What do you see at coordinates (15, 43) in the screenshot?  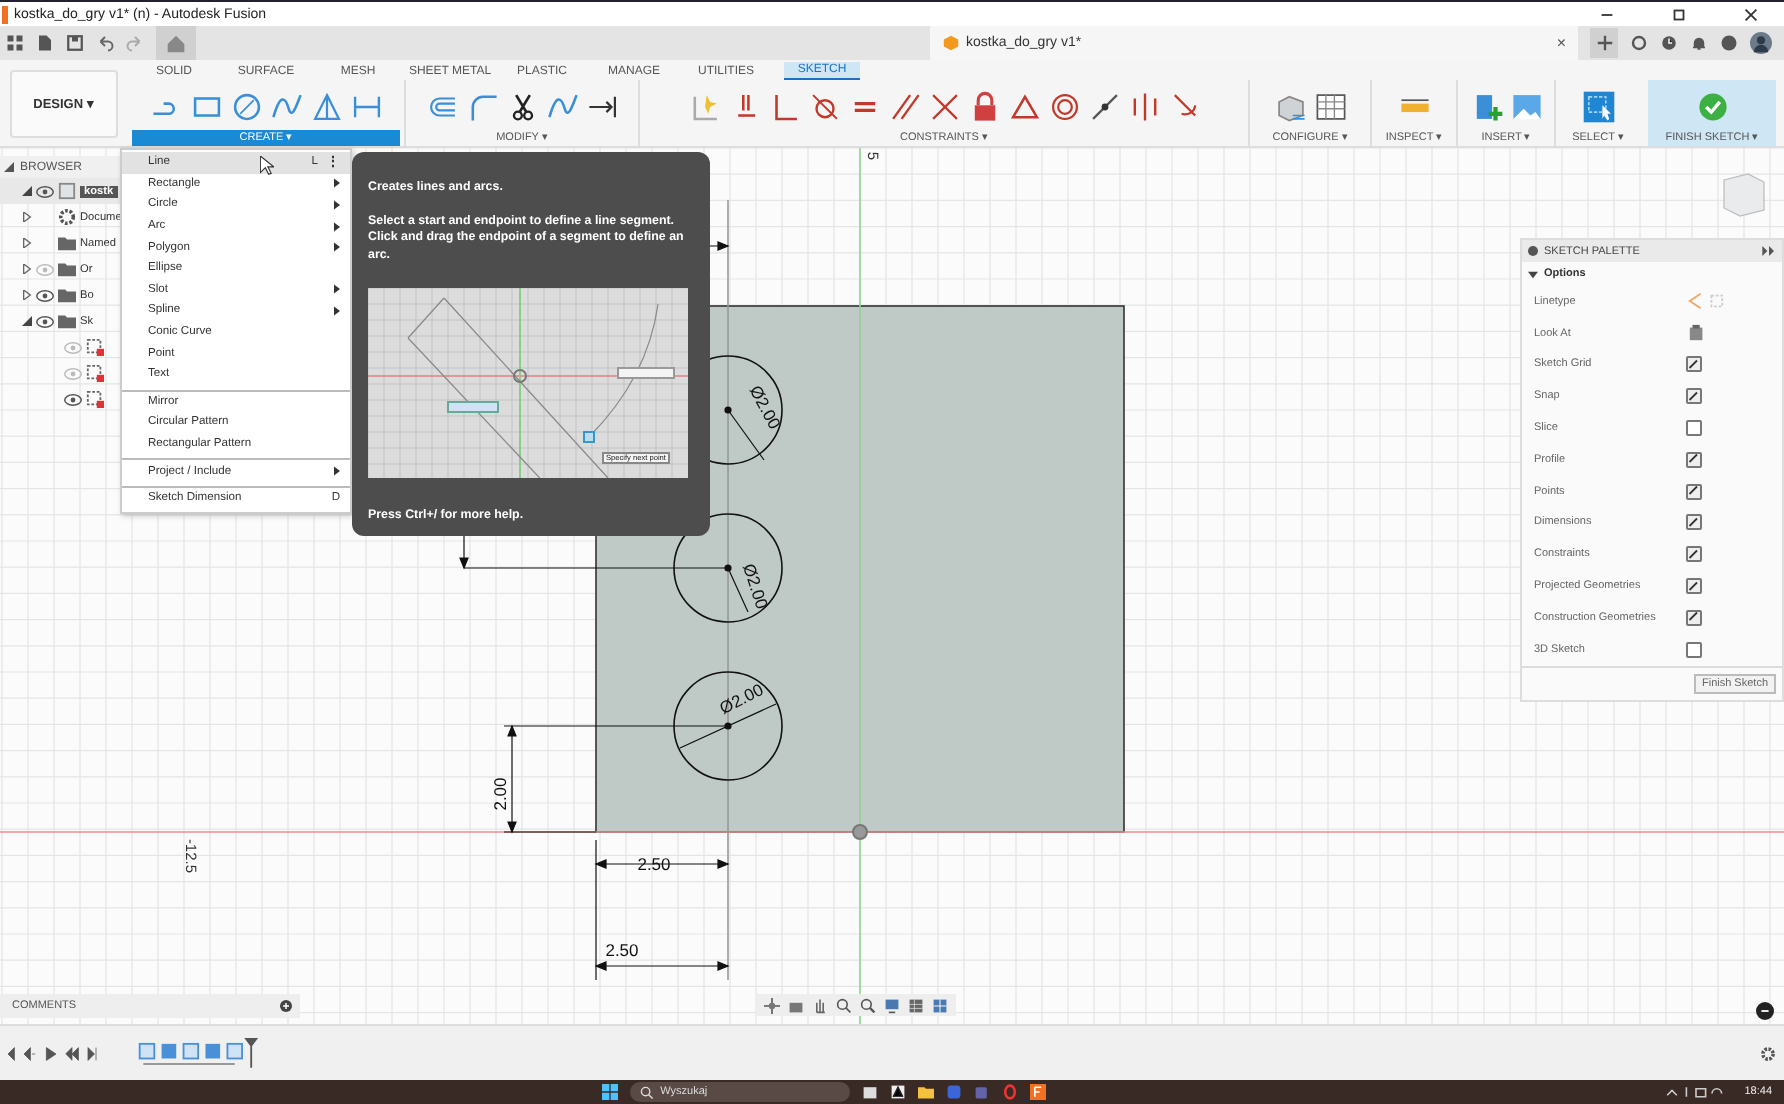 I see `grid-menu-icon` at bounding box center [15, 43].